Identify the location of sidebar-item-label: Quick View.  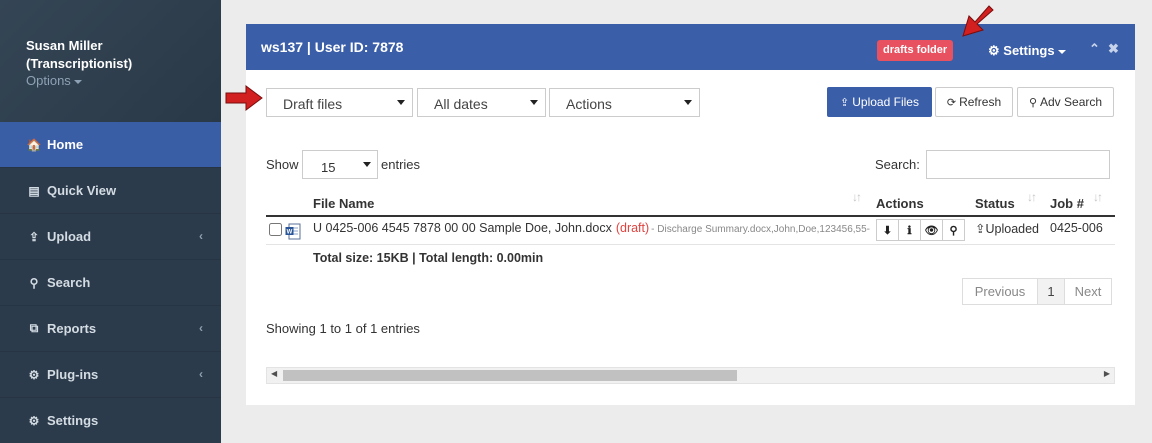
(82, 190).